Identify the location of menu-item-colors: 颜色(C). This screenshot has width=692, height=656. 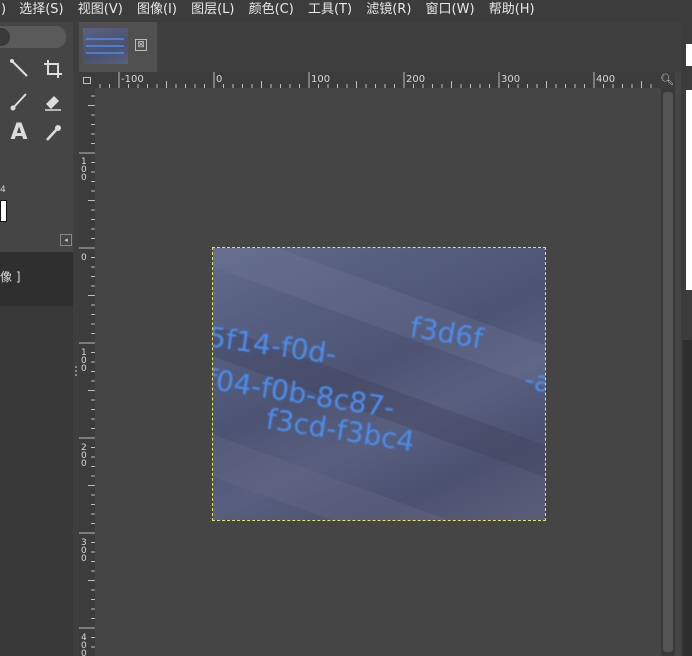
(271, 10).